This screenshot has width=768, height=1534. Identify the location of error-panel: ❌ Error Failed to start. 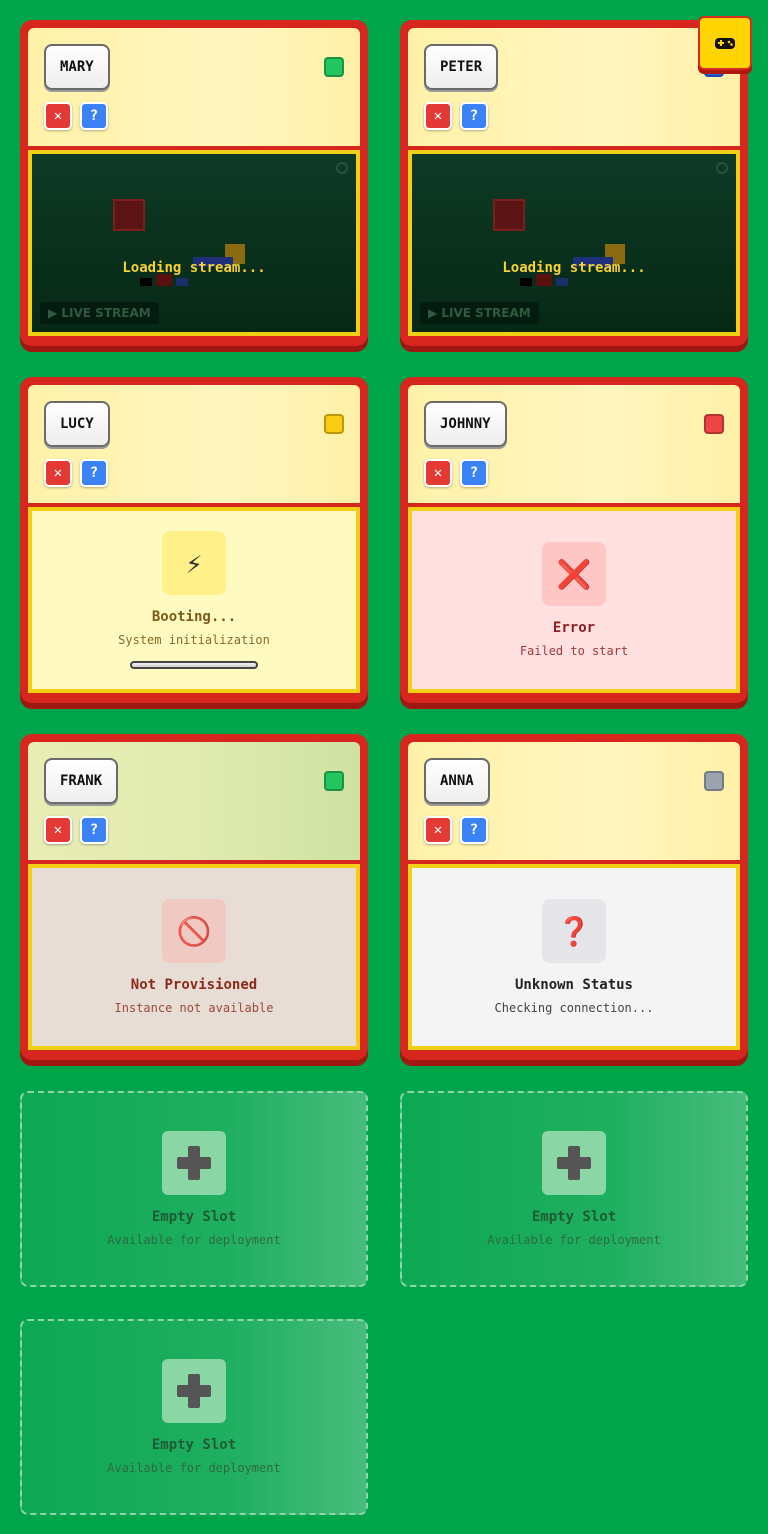
(574, 600).